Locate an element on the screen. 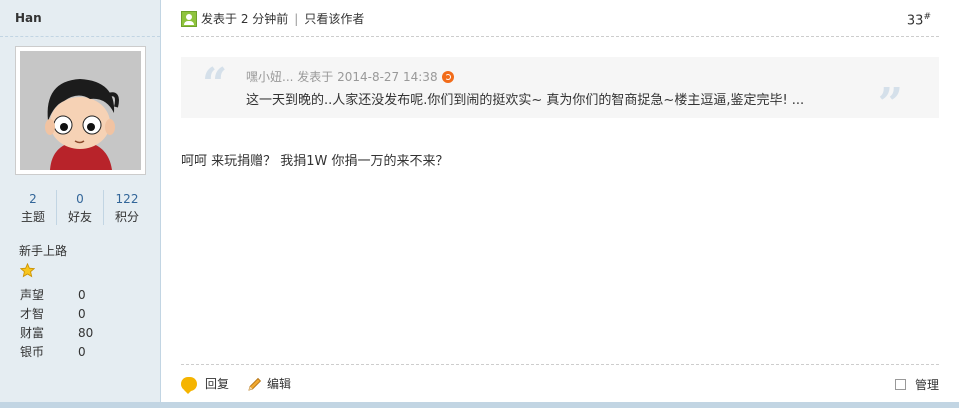 The image size is (959, 408). edit-label: 编辑 is located at coordinates (279, 384).